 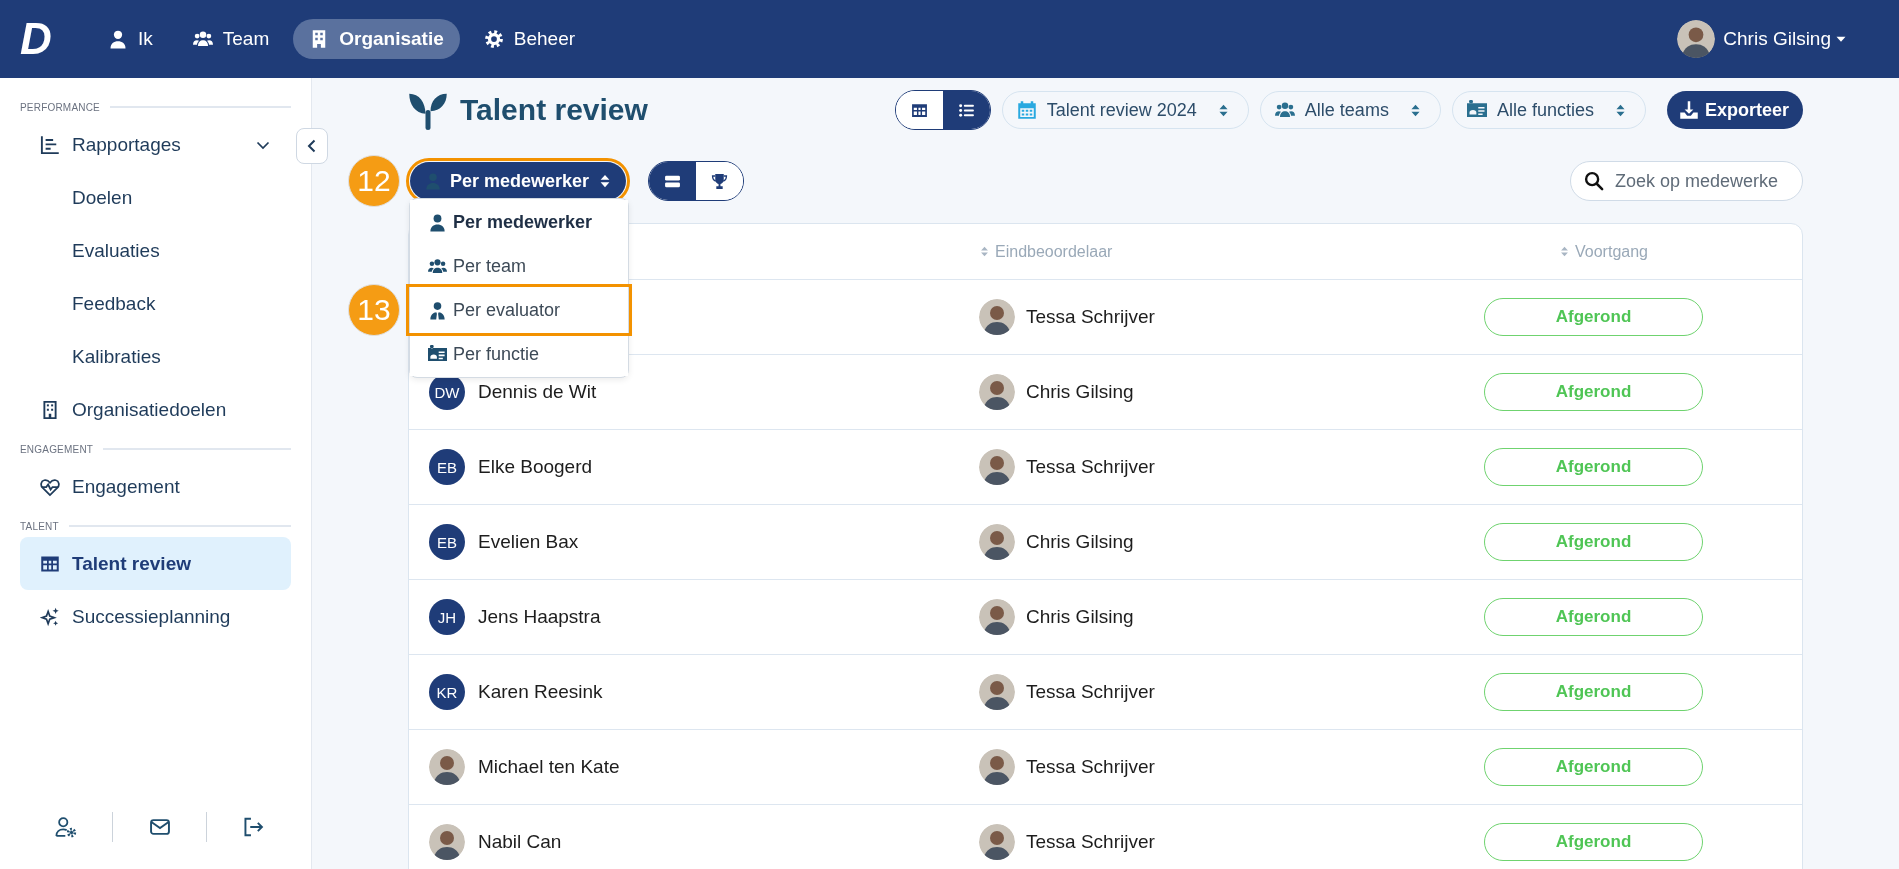 What do you see at coordinates (554, 110) in the screenshot?
I see `page-title: Talent review` at bounding box center [554, 110].